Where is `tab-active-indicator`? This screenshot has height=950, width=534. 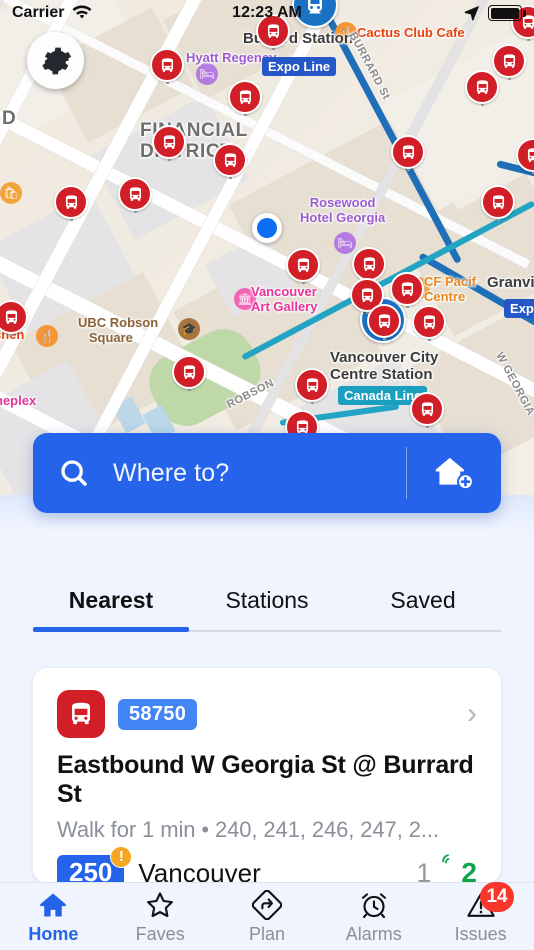
tab-active-indicator is located at coordinates (111, 629).